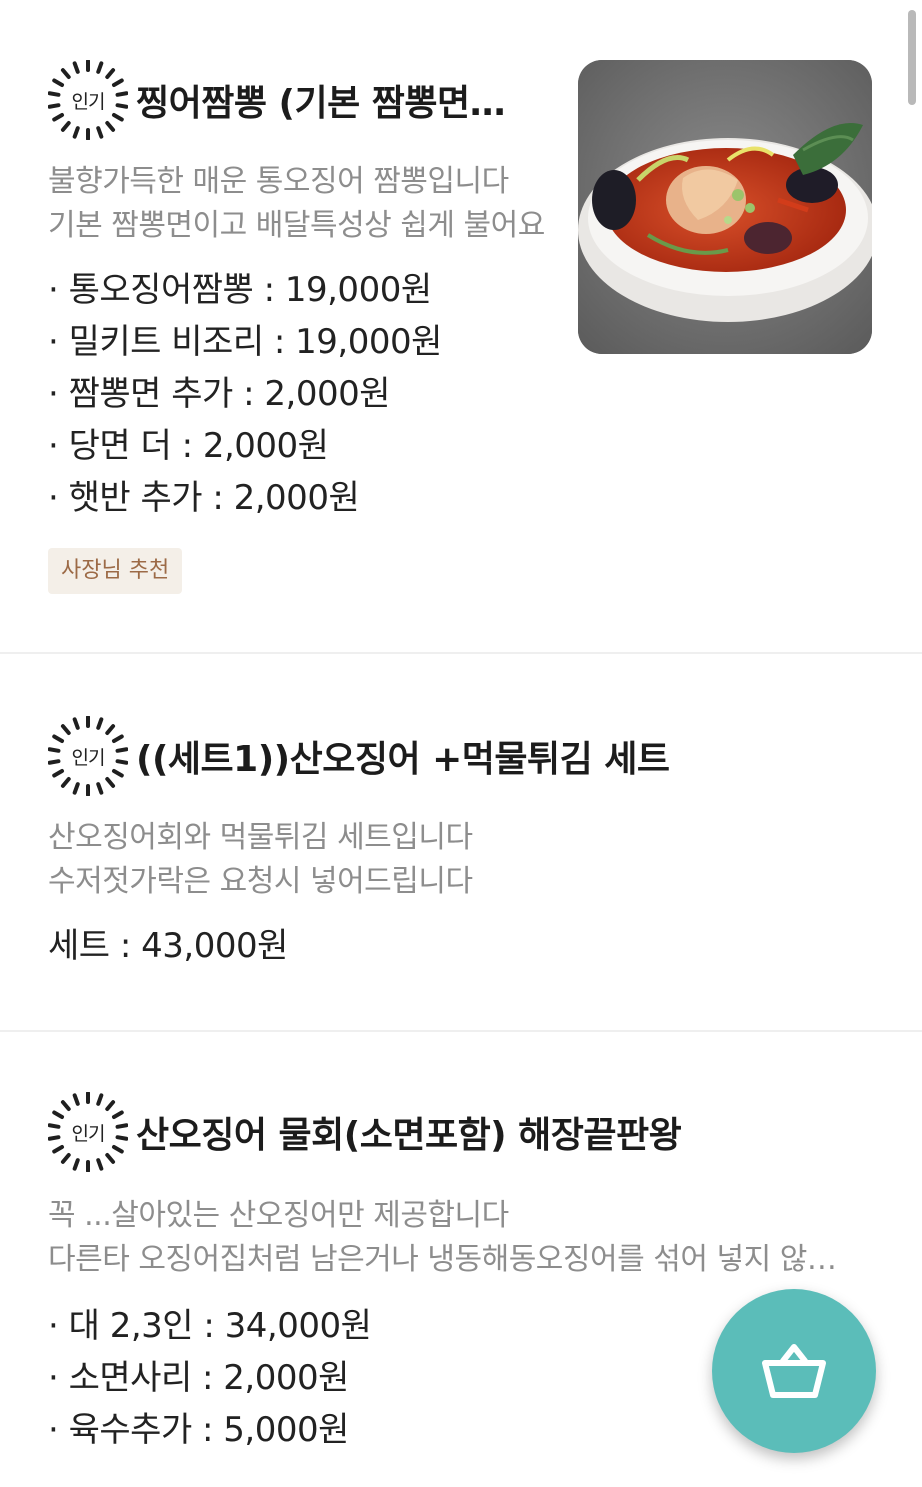 The height and width of the screenshot is (1487, 922). I want to click on menu-item-photo, so click(725, 207).